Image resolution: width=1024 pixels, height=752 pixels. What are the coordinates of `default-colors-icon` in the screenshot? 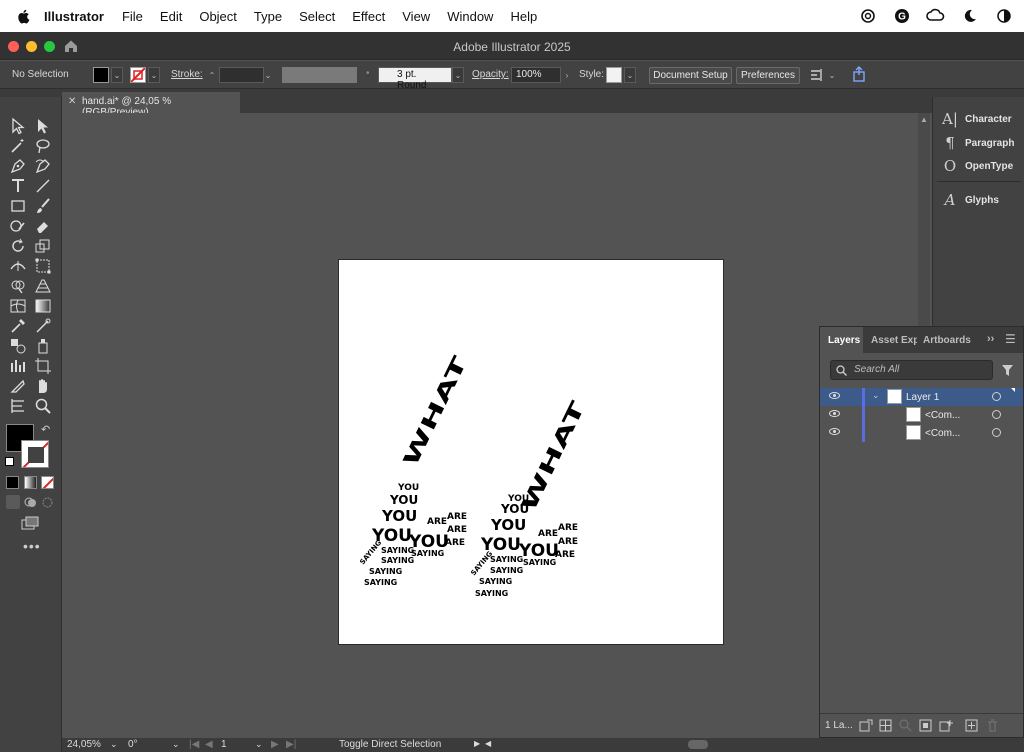 It's located at (9, 461).